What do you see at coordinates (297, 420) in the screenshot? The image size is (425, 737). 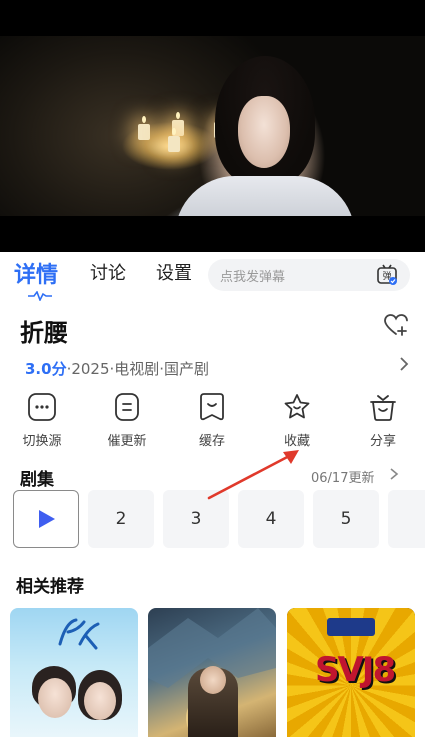 I see `favorite-button: 收藏` at bounding box center [297, 420].